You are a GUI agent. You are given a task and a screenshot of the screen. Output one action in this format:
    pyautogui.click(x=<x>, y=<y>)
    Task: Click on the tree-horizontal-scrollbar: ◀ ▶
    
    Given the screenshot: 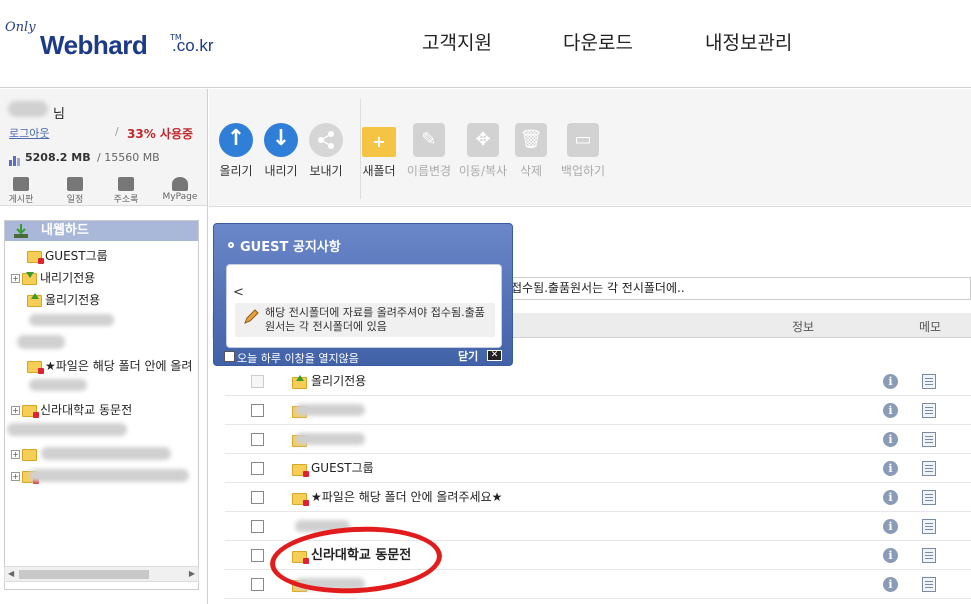 What is the action you would take?
    pyautogui.click(x=101, y=574)
    